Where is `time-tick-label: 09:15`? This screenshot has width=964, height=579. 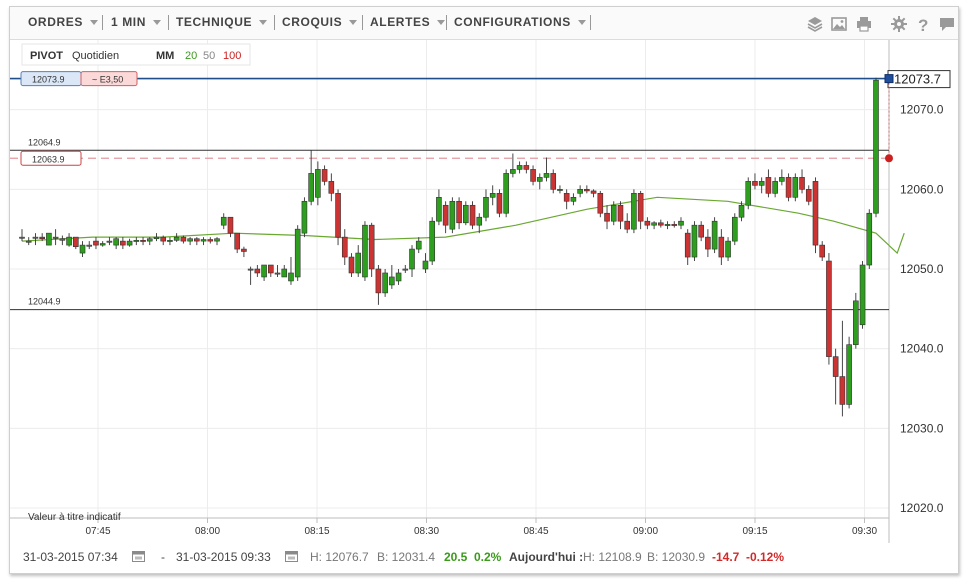 time-tick-label: 09:15 is located at coordinates (754, 531).